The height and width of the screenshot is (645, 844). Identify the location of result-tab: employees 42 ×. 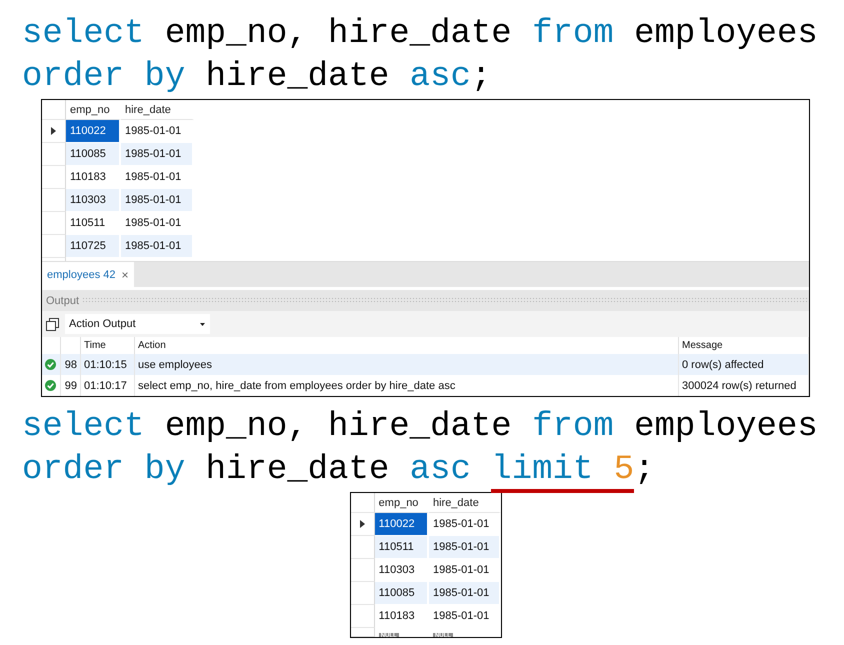
(88, 274).